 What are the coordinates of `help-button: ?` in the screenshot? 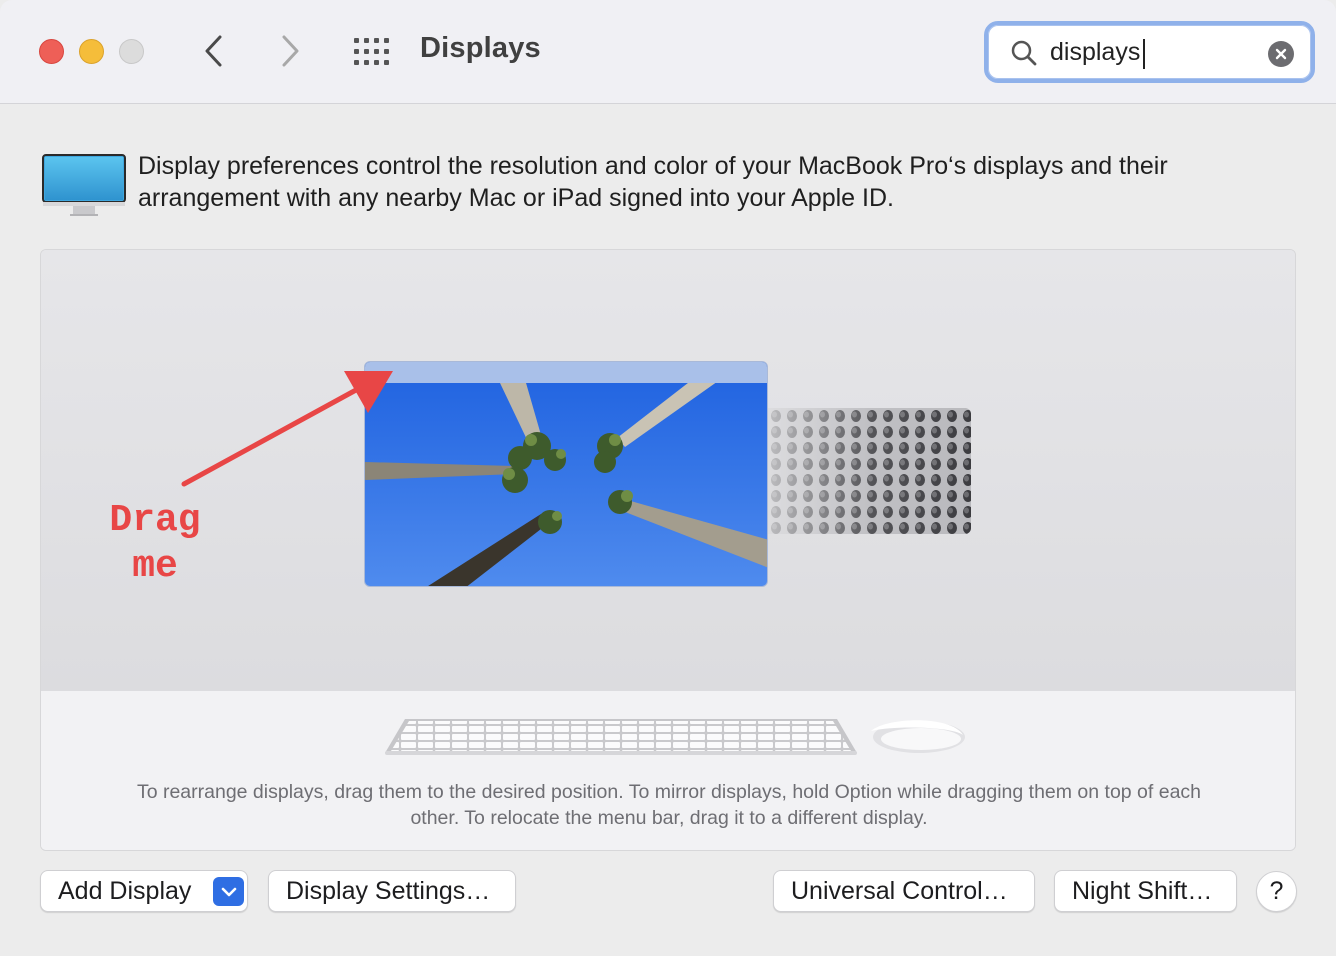 It's located at (1276, 891).